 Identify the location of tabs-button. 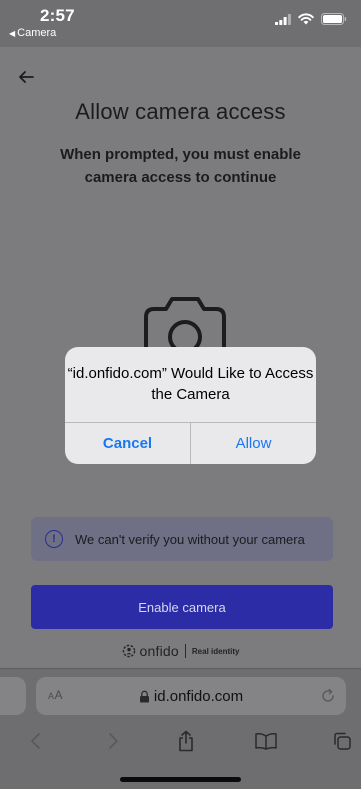
(342, 741).